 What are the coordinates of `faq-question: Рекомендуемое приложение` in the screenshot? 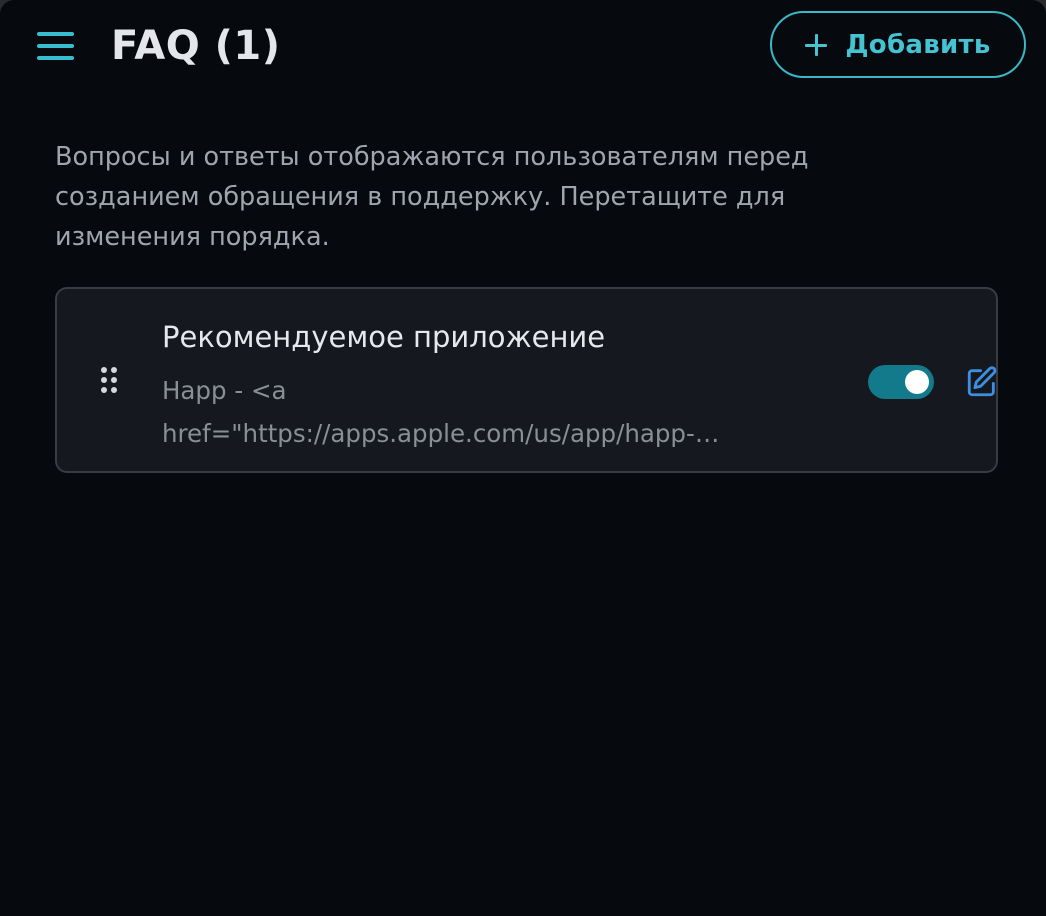 It's located at (384, 337).